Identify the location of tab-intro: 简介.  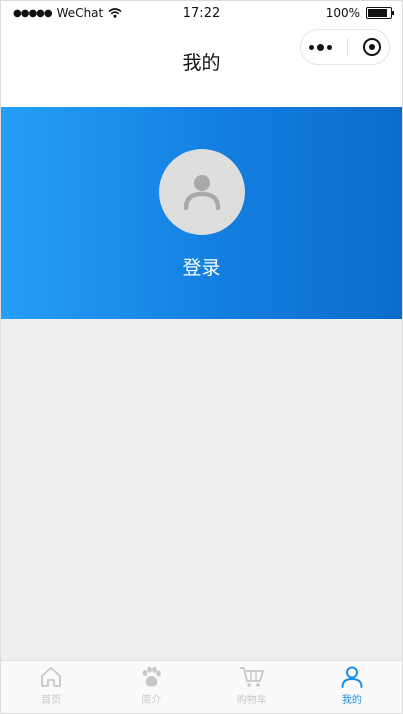
(151, 687).